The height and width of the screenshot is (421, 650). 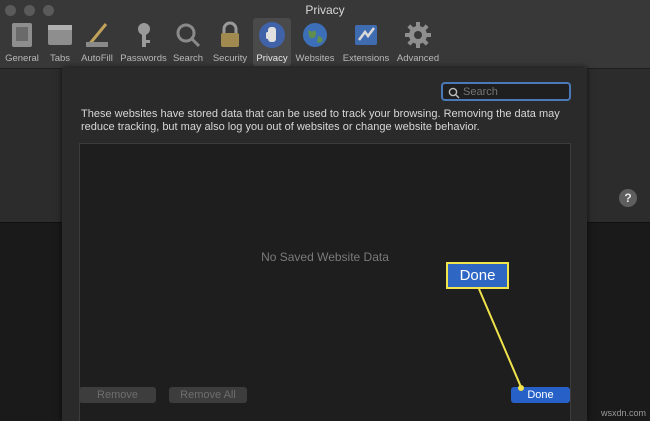 What do you see at coordinates (477, 275) in the screenshot?
I see `done-callout-label: Done` at bounding box center [477, 275].